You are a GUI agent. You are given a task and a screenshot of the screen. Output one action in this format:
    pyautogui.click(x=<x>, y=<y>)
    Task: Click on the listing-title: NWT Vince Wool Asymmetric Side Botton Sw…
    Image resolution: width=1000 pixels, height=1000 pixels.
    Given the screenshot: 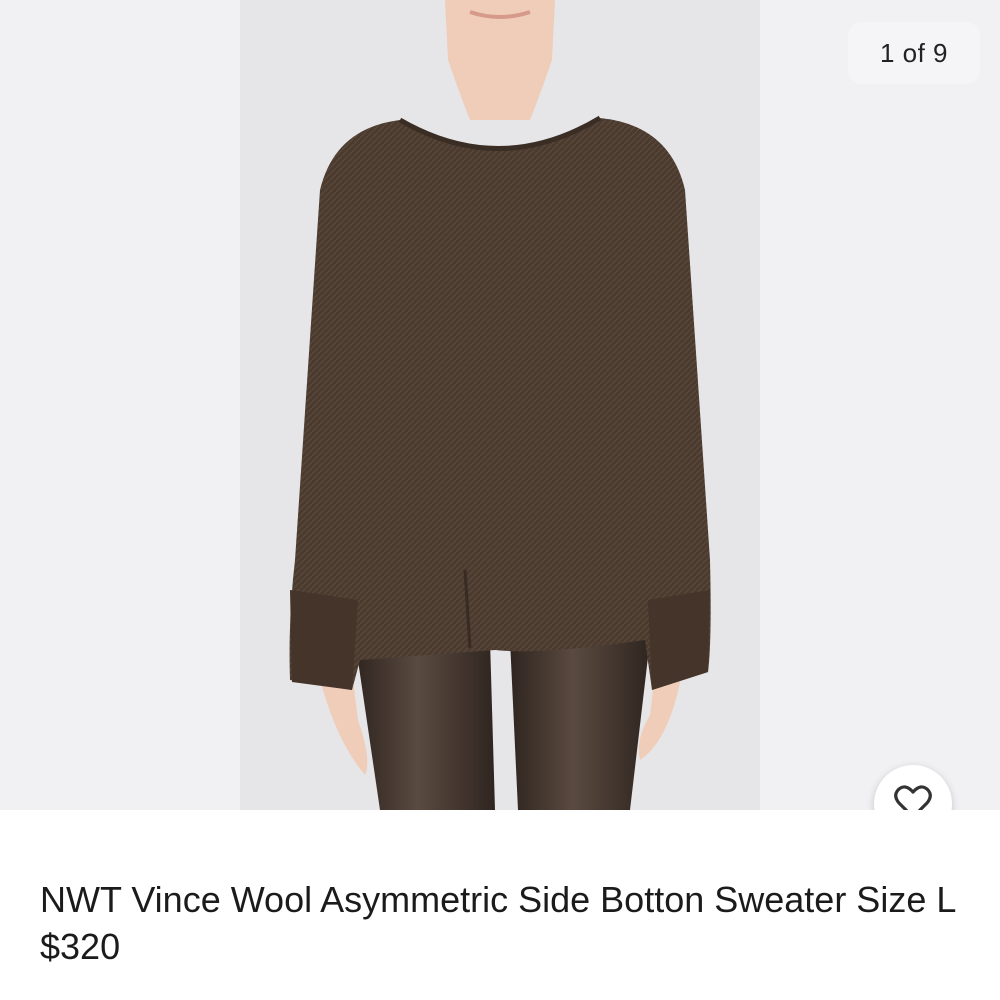 What is the action you would take?
    pyautogui.click(x=498, y=923)
    